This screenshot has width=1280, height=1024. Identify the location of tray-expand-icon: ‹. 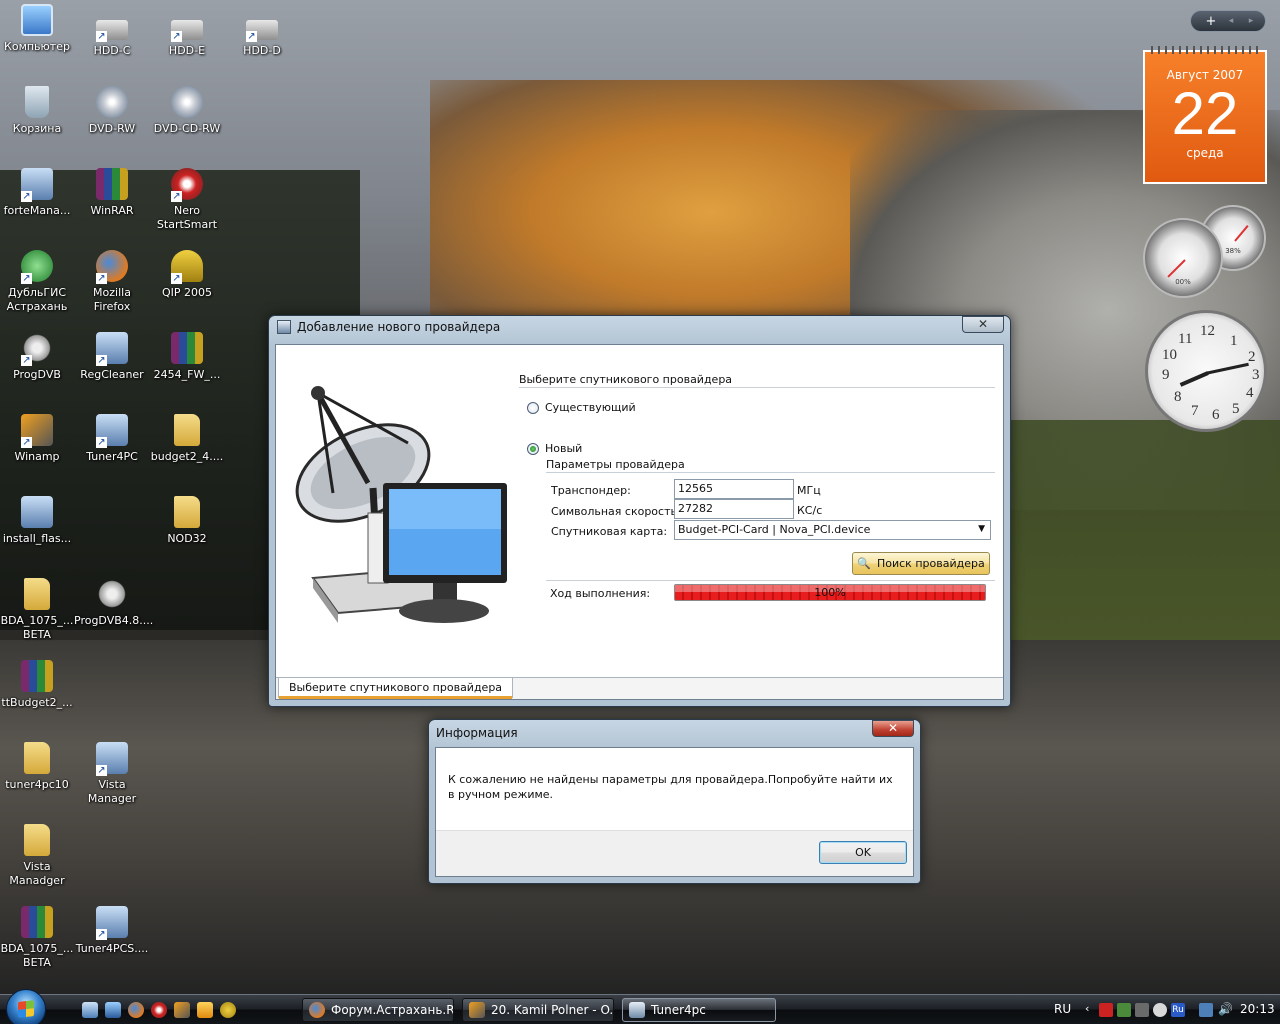
(1087, 1008).